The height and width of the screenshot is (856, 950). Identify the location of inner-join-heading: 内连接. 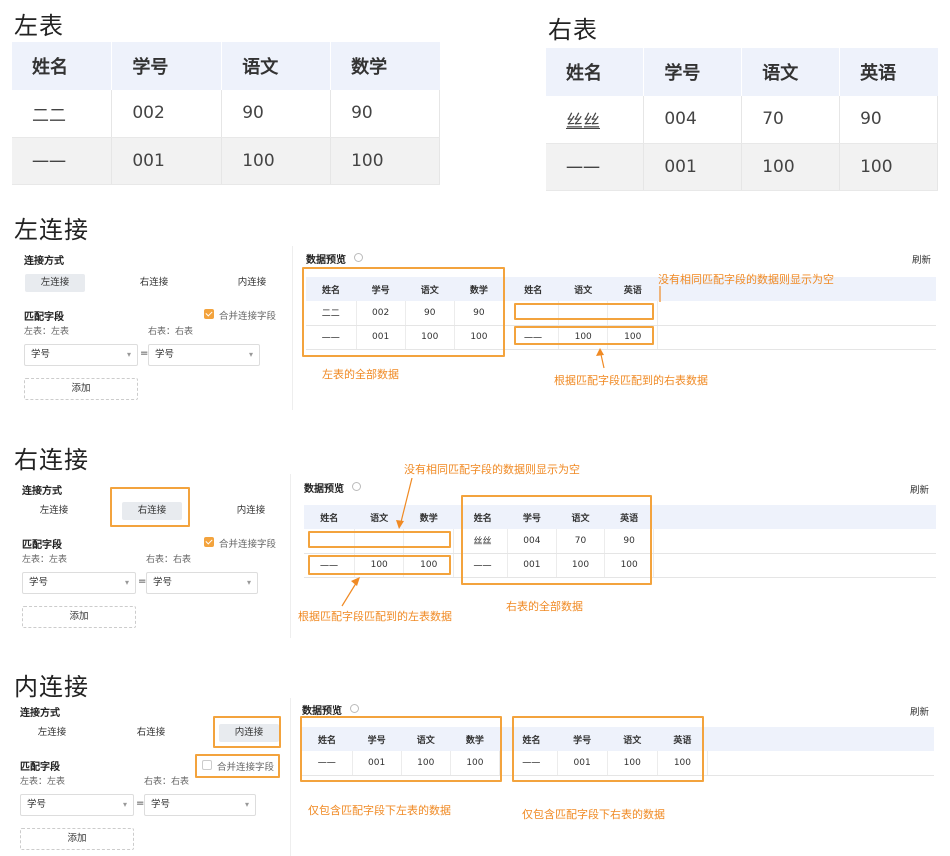
(51, 687).